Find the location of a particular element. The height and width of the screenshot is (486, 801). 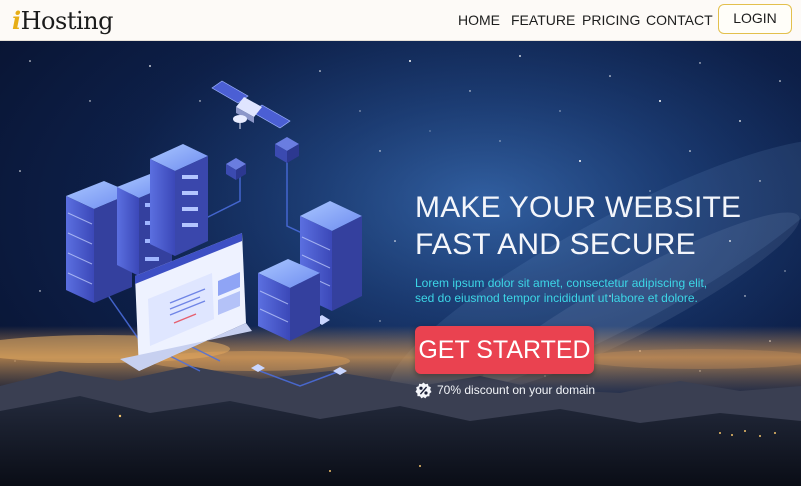

logo-text: Hosting is located at coordinates (67, 21).